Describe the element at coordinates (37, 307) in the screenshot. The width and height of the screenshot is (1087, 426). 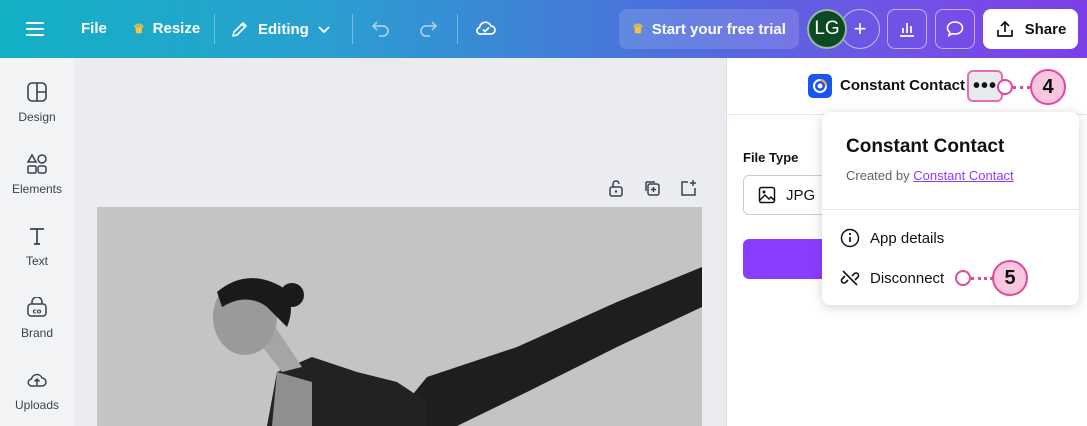
I see `brand-icon: co` at that location.